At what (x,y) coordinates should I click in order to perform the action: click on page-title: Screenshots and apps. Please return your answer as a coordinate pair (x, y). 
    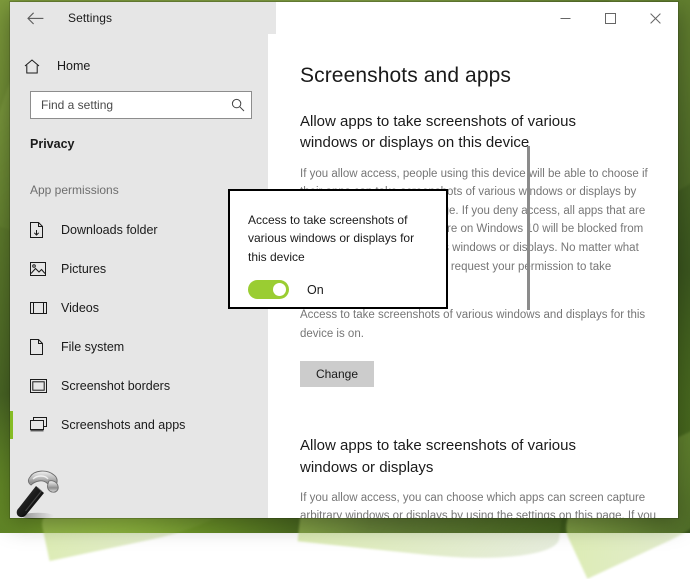
    Looking at the image, I should click on (405, 75).